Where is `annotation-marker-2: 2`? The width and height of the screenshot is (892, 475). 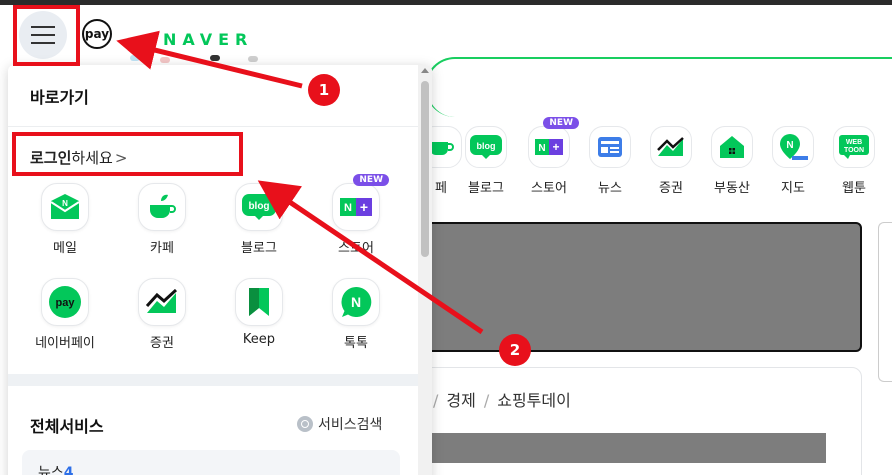 annotation-marker-2: 2 is located at coordinates (515, 350).